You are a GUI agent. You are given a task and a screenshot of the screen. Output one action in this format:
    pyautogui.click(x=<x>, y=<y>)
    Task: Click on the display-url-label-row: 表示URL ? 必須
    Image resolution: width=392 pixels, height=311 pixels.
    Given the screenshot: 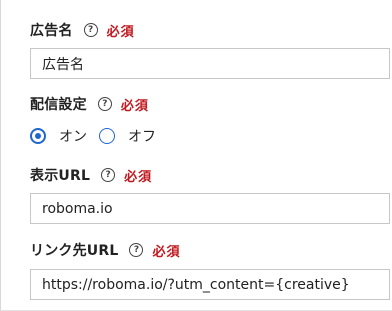 What is the action you would take?
    pyautogui.click(x=91, y=175)
    